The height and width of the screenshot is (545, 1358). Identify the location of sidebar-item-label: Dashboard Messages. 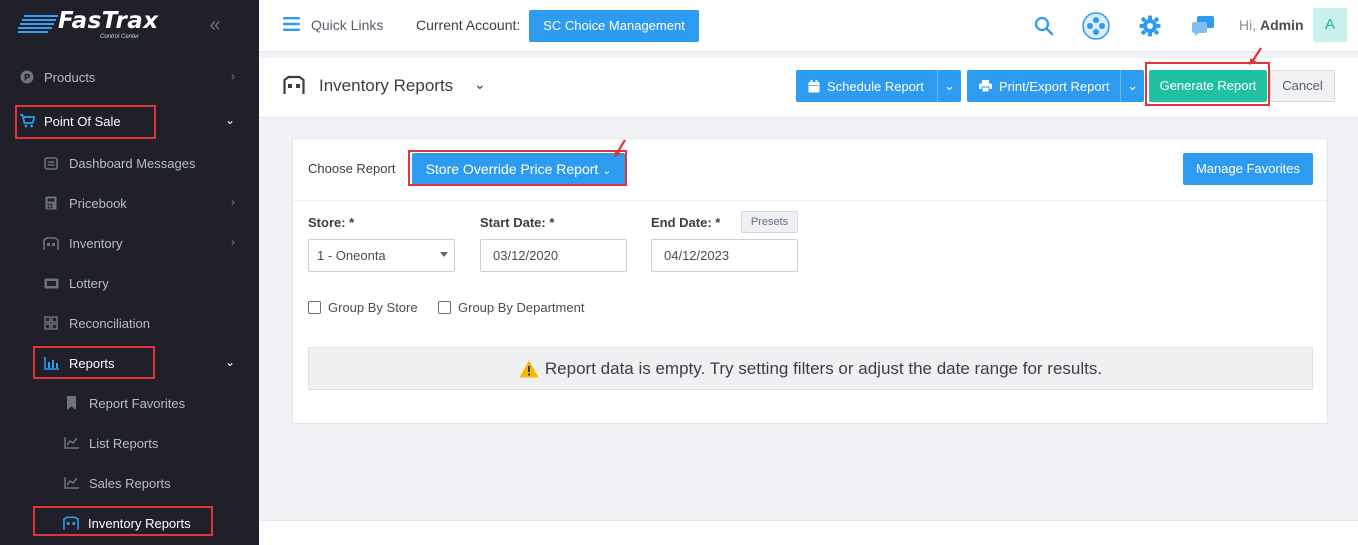
(132, 163).